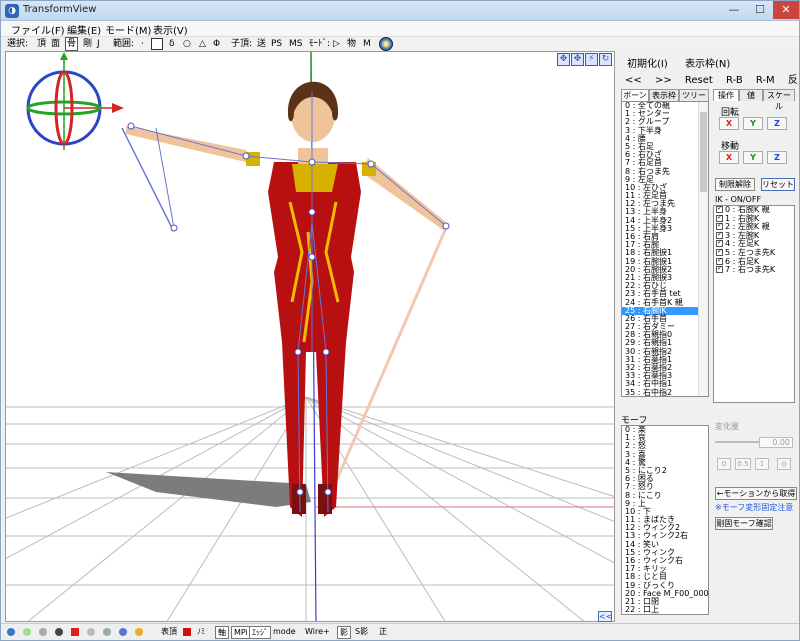 Image resolution: width=800 pixels, height=641 pixels. What do you see at coordinates (72, 44) in the screenshot?
I see `select-bone: 骨` at bounding box center [72, 44].